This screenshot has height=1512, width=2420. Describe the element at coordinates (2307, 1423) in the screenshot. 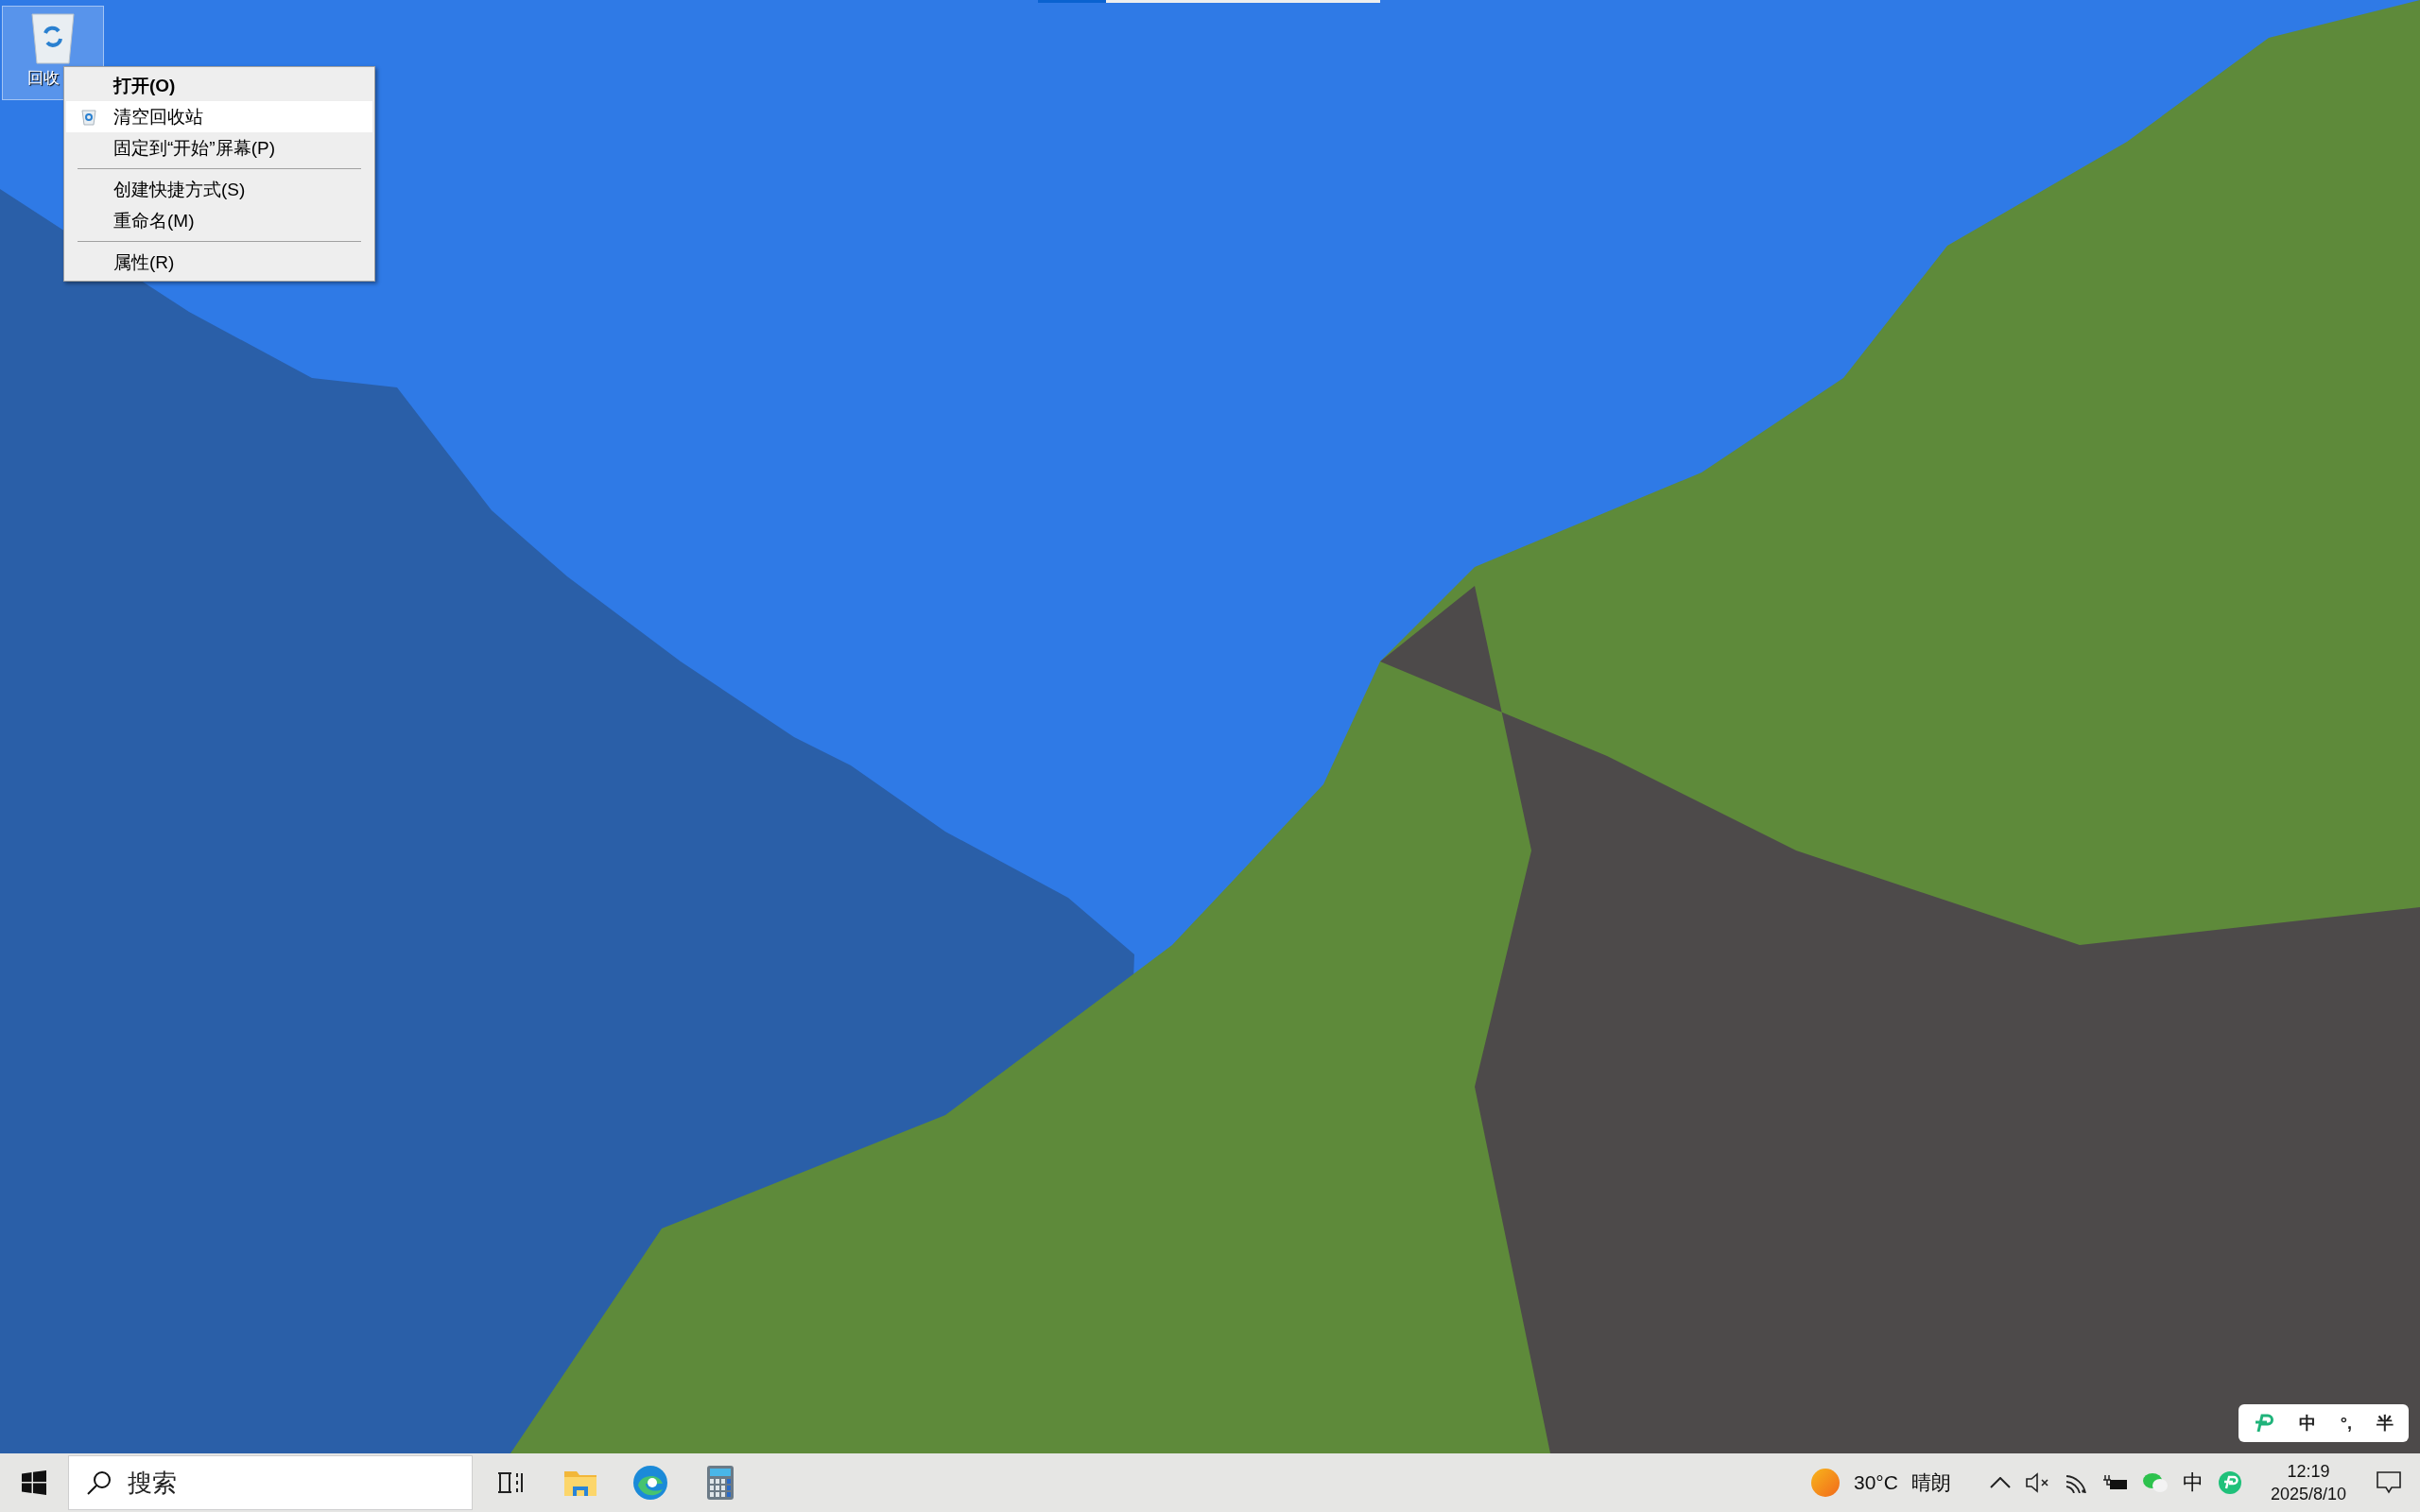

I see `ime-toolbar-option: 中` at that location.